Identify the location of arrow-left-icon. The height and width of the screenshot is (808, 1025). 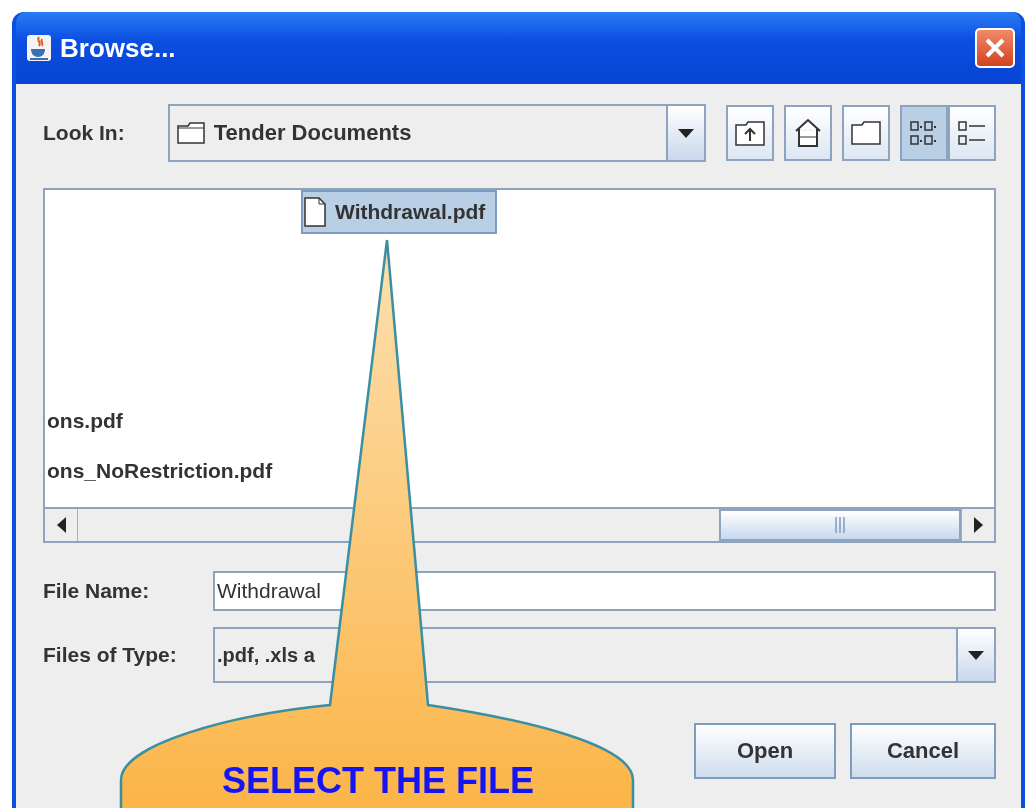
(61, 525).